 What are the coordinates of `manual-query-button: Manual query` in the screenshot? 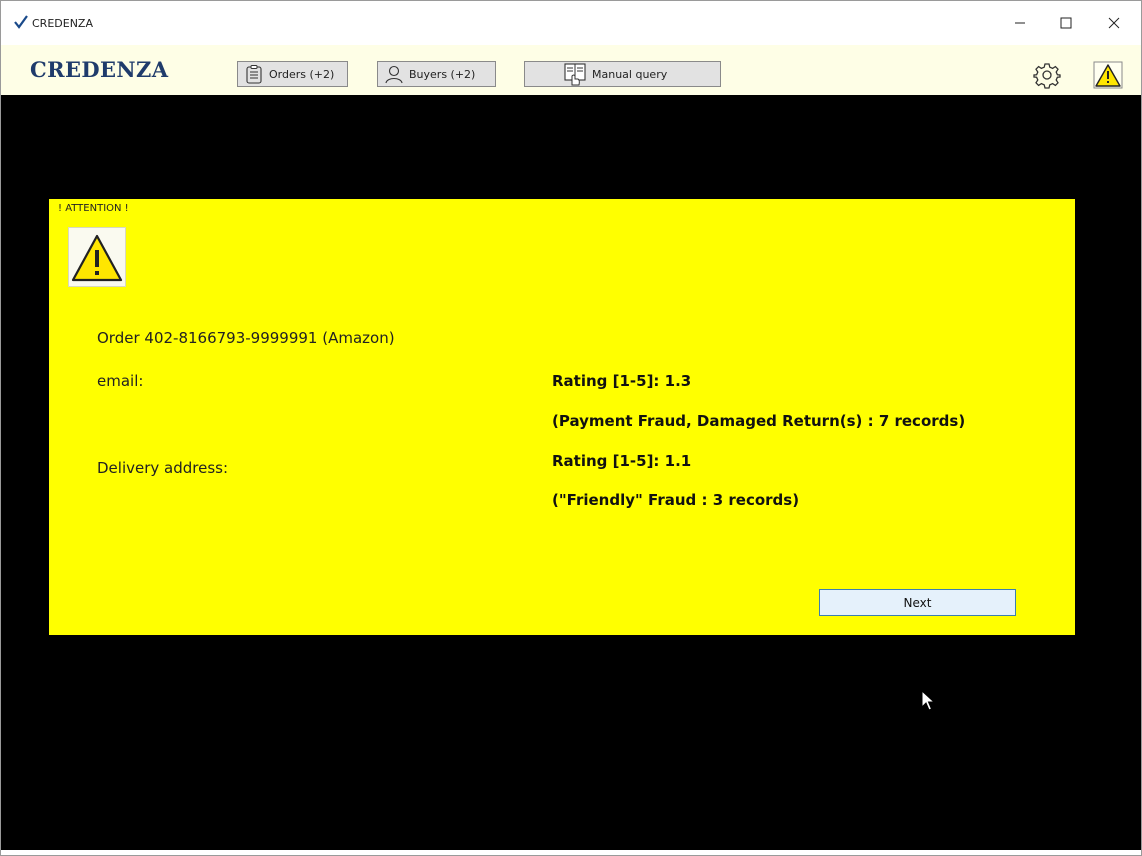 It's located at (622, 74).